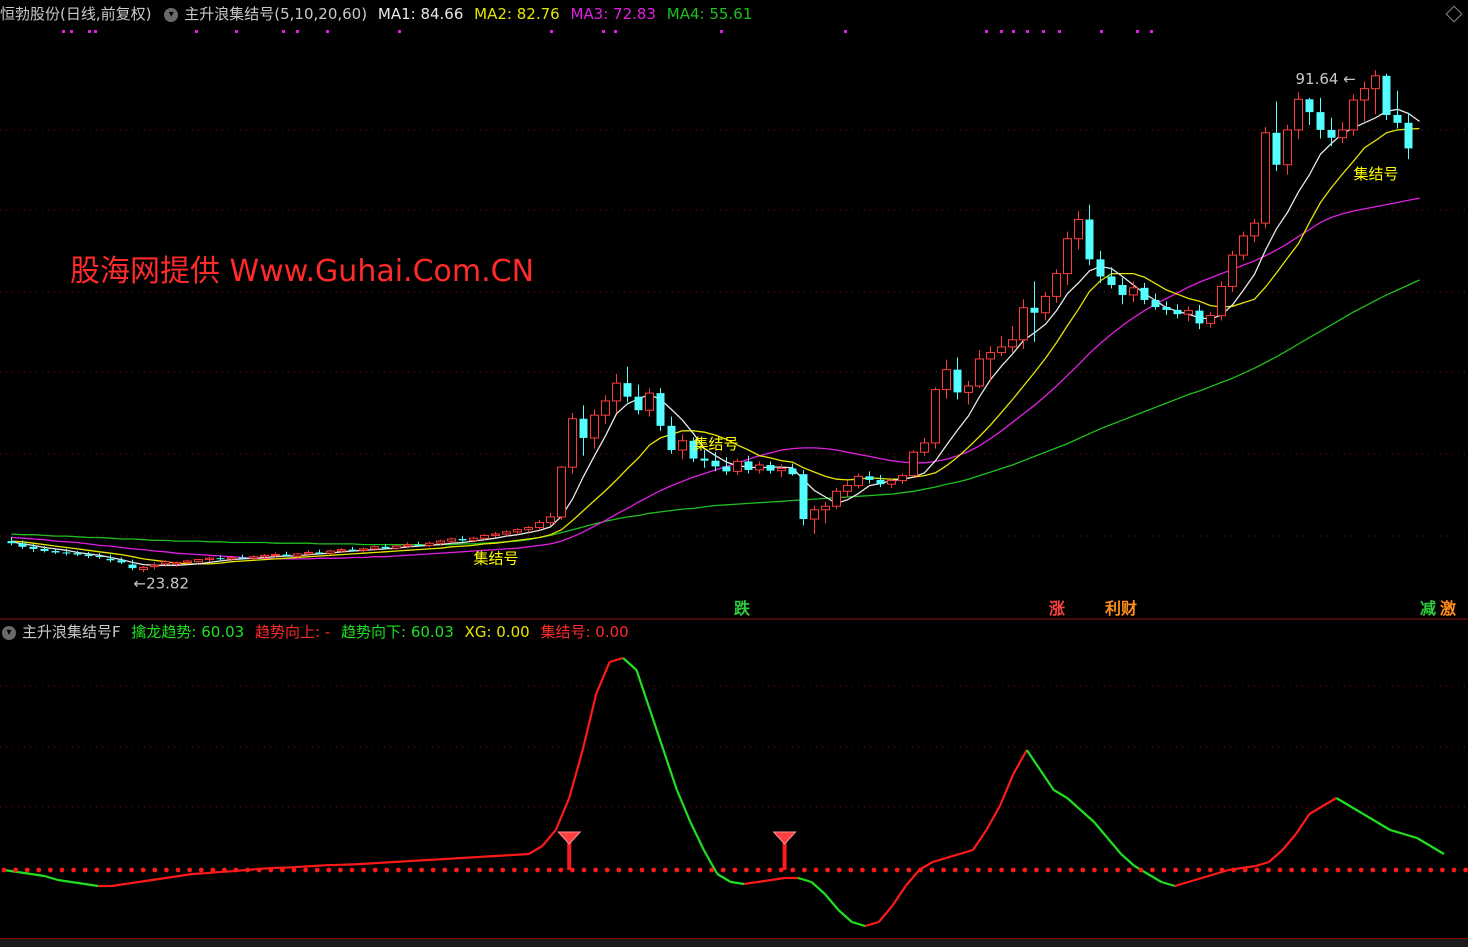  I want to click on signal-marker: 涨, so click(1057, 608).